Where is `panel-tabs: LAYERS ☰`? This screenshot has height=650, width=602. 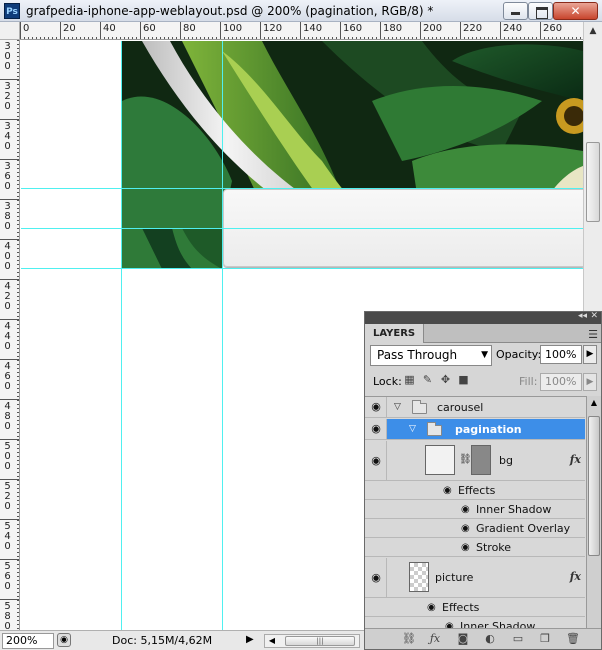
panel-tabs: LAYERS ☰ is located at coordinates (483, 333).